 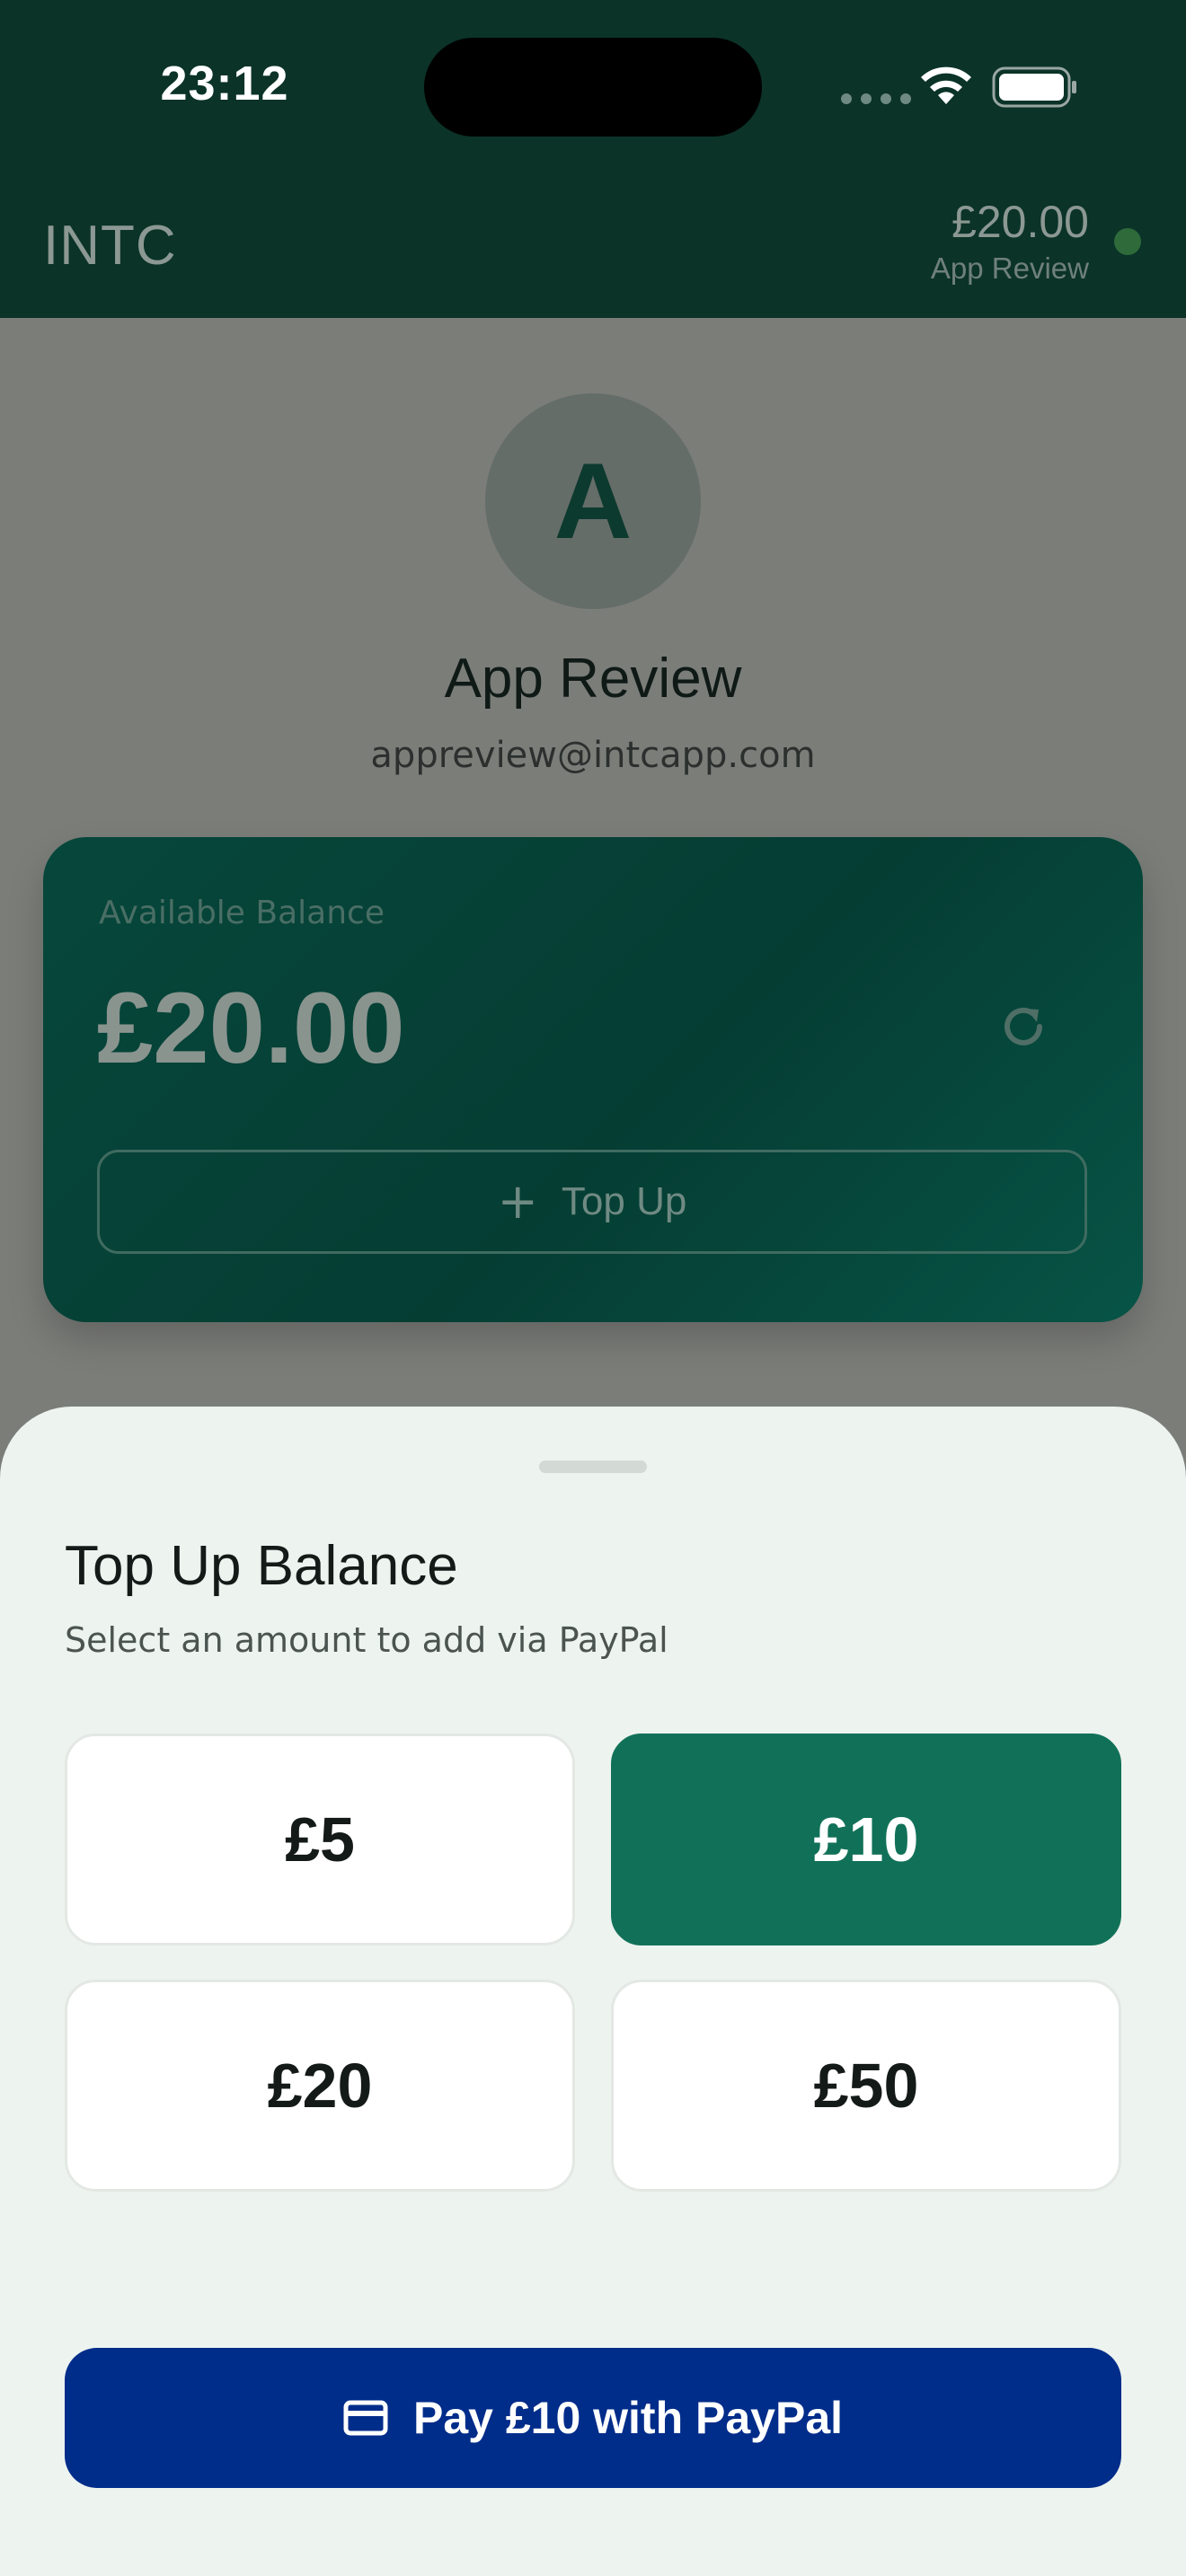 I want to click on status-time: 23:12, so click(x=224, y=83).